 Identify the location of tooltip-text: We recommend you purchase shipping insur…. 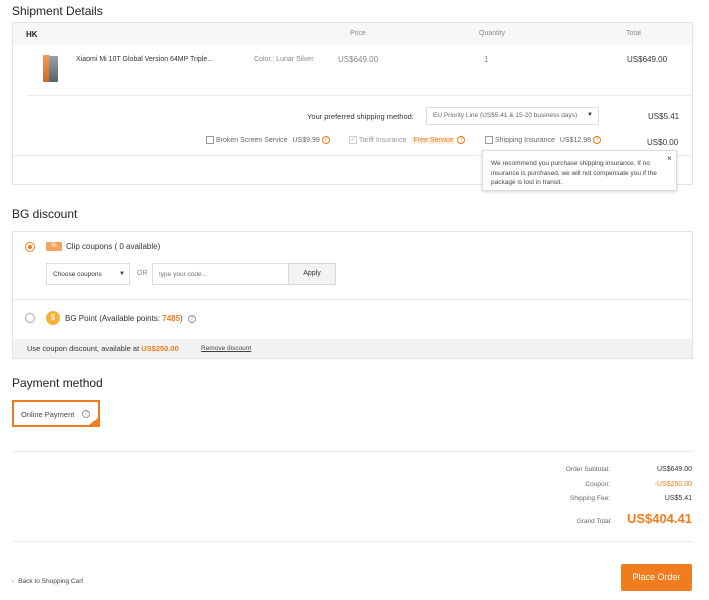
(574, 173).